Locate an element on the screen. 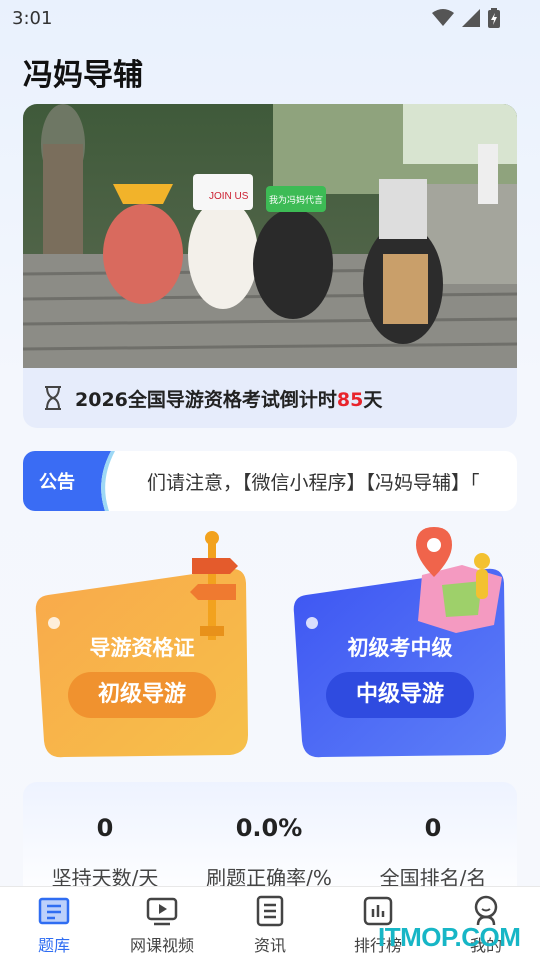 The width and height of the screenshot is (540, 960). notice-text: 们请注意，【微信小程序】【冯妈导辅】「 is located at coordinates (332, 481).